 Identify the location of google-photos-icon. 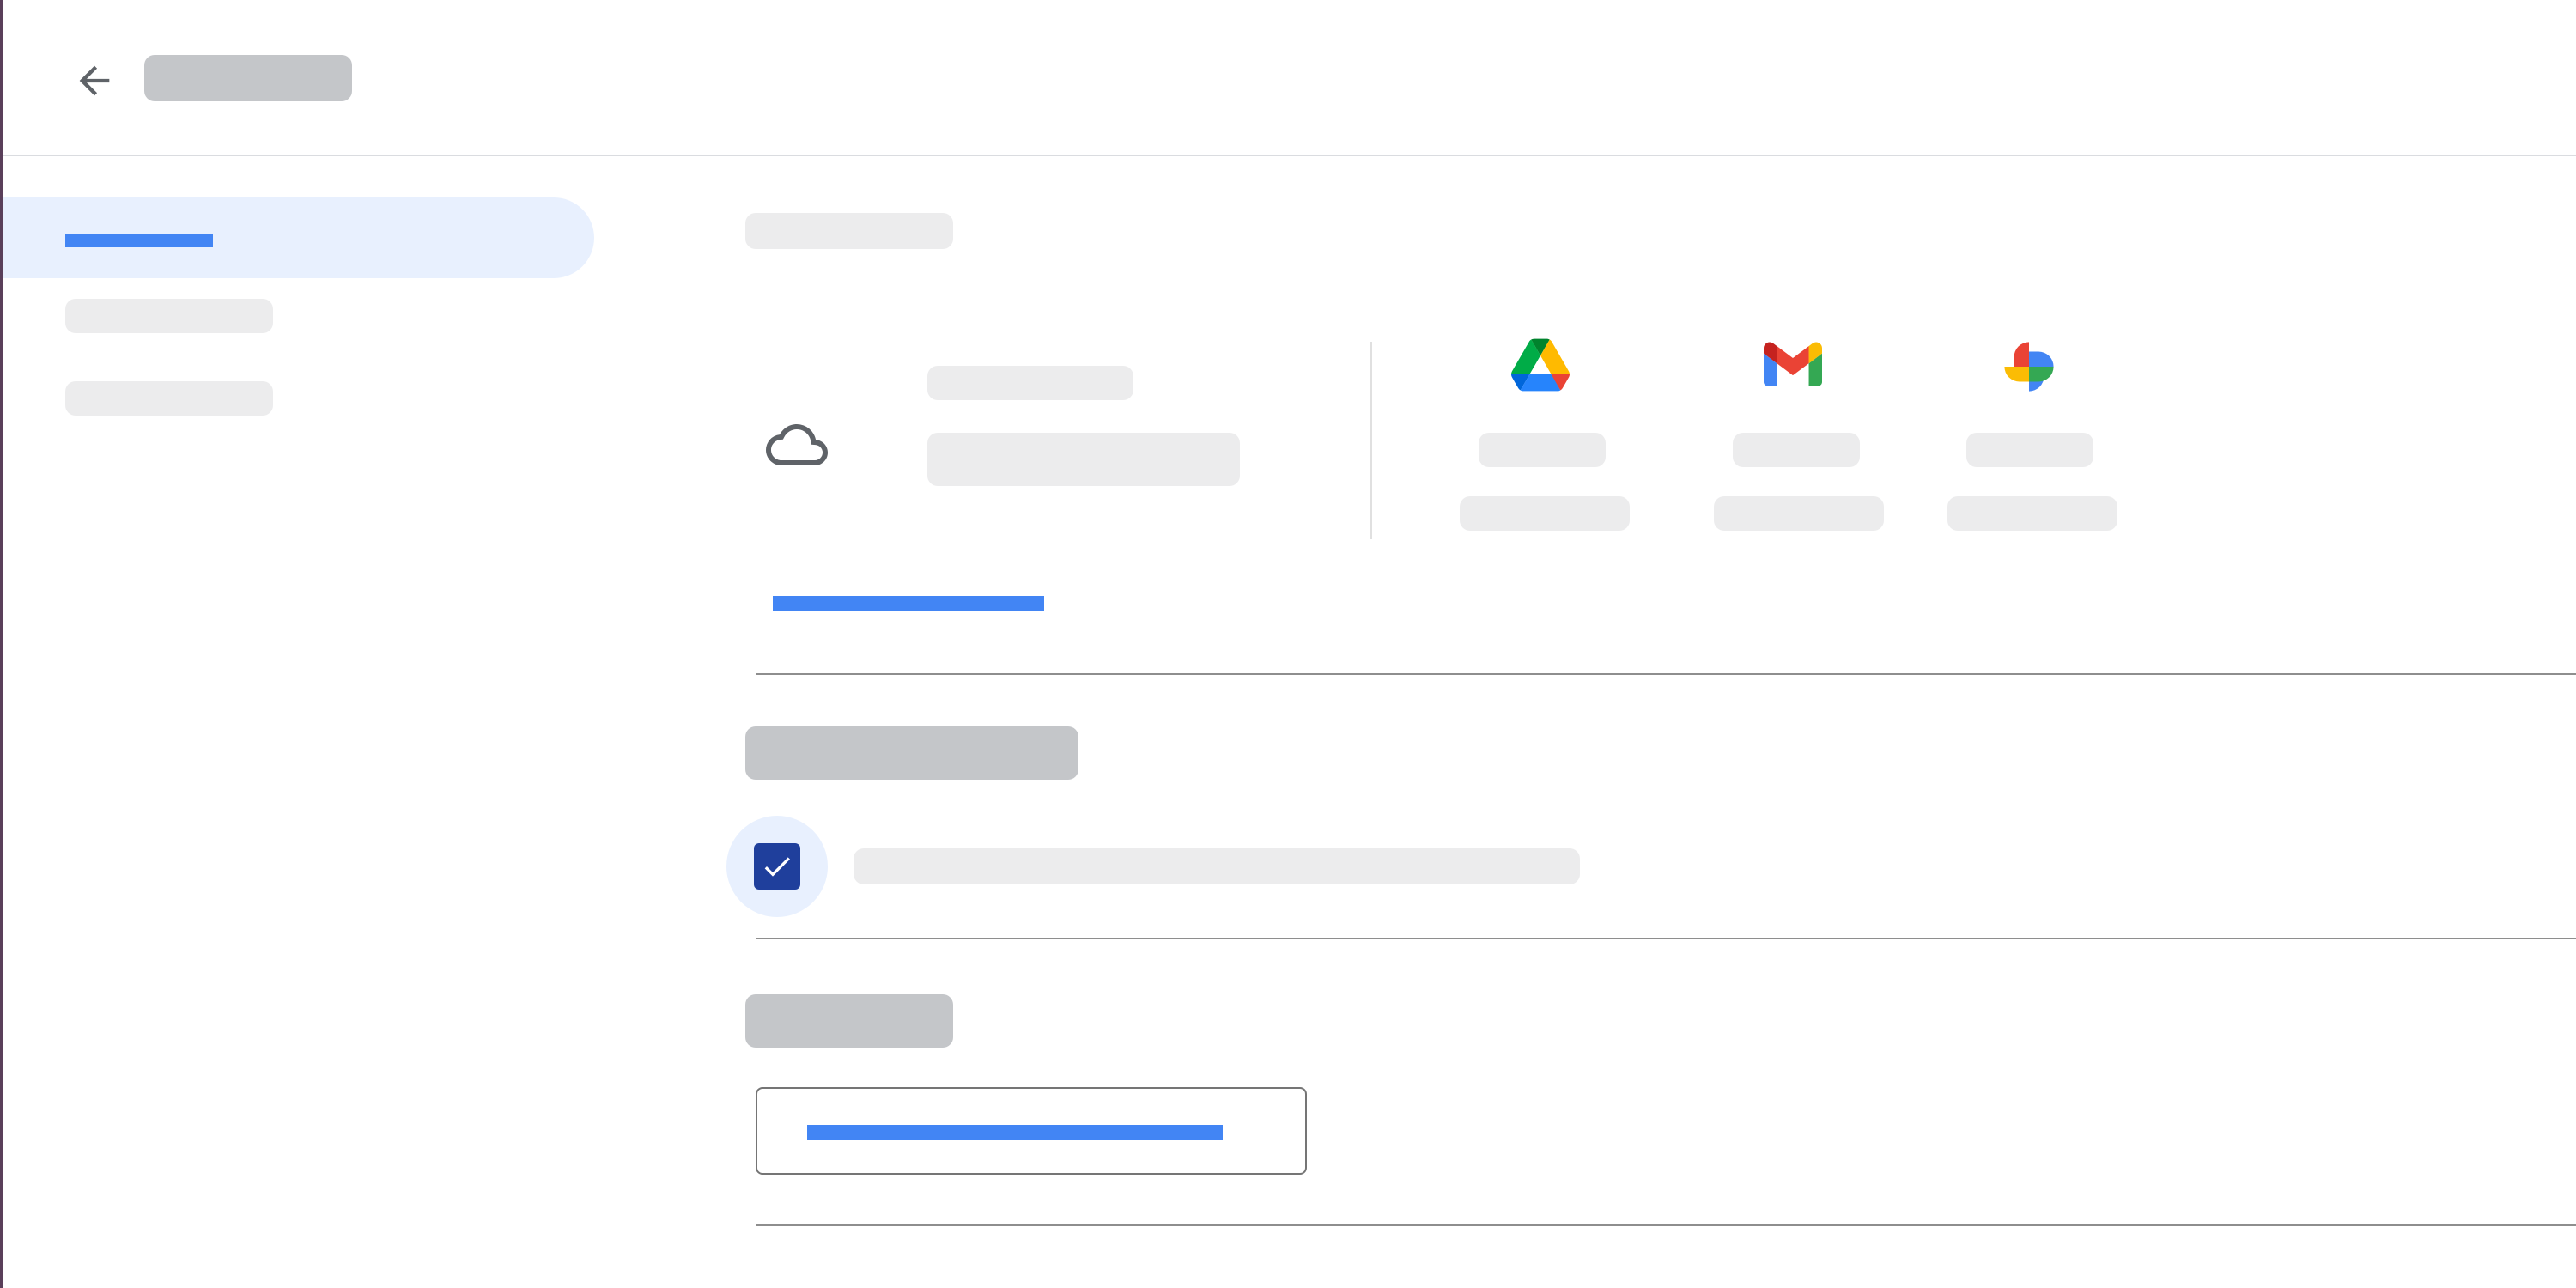
(2029, 367).